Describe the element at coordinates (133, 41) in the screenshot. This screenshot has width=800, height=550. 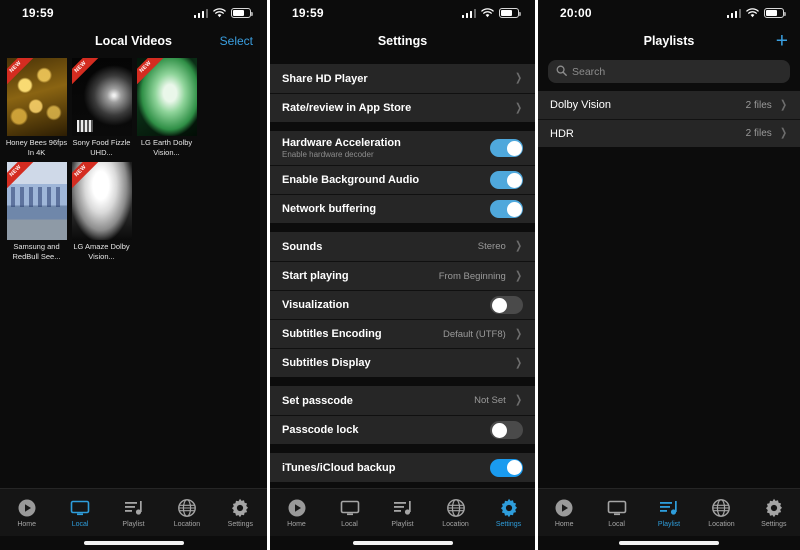
I see `navigation-bar: Local Videos Select` at that location.